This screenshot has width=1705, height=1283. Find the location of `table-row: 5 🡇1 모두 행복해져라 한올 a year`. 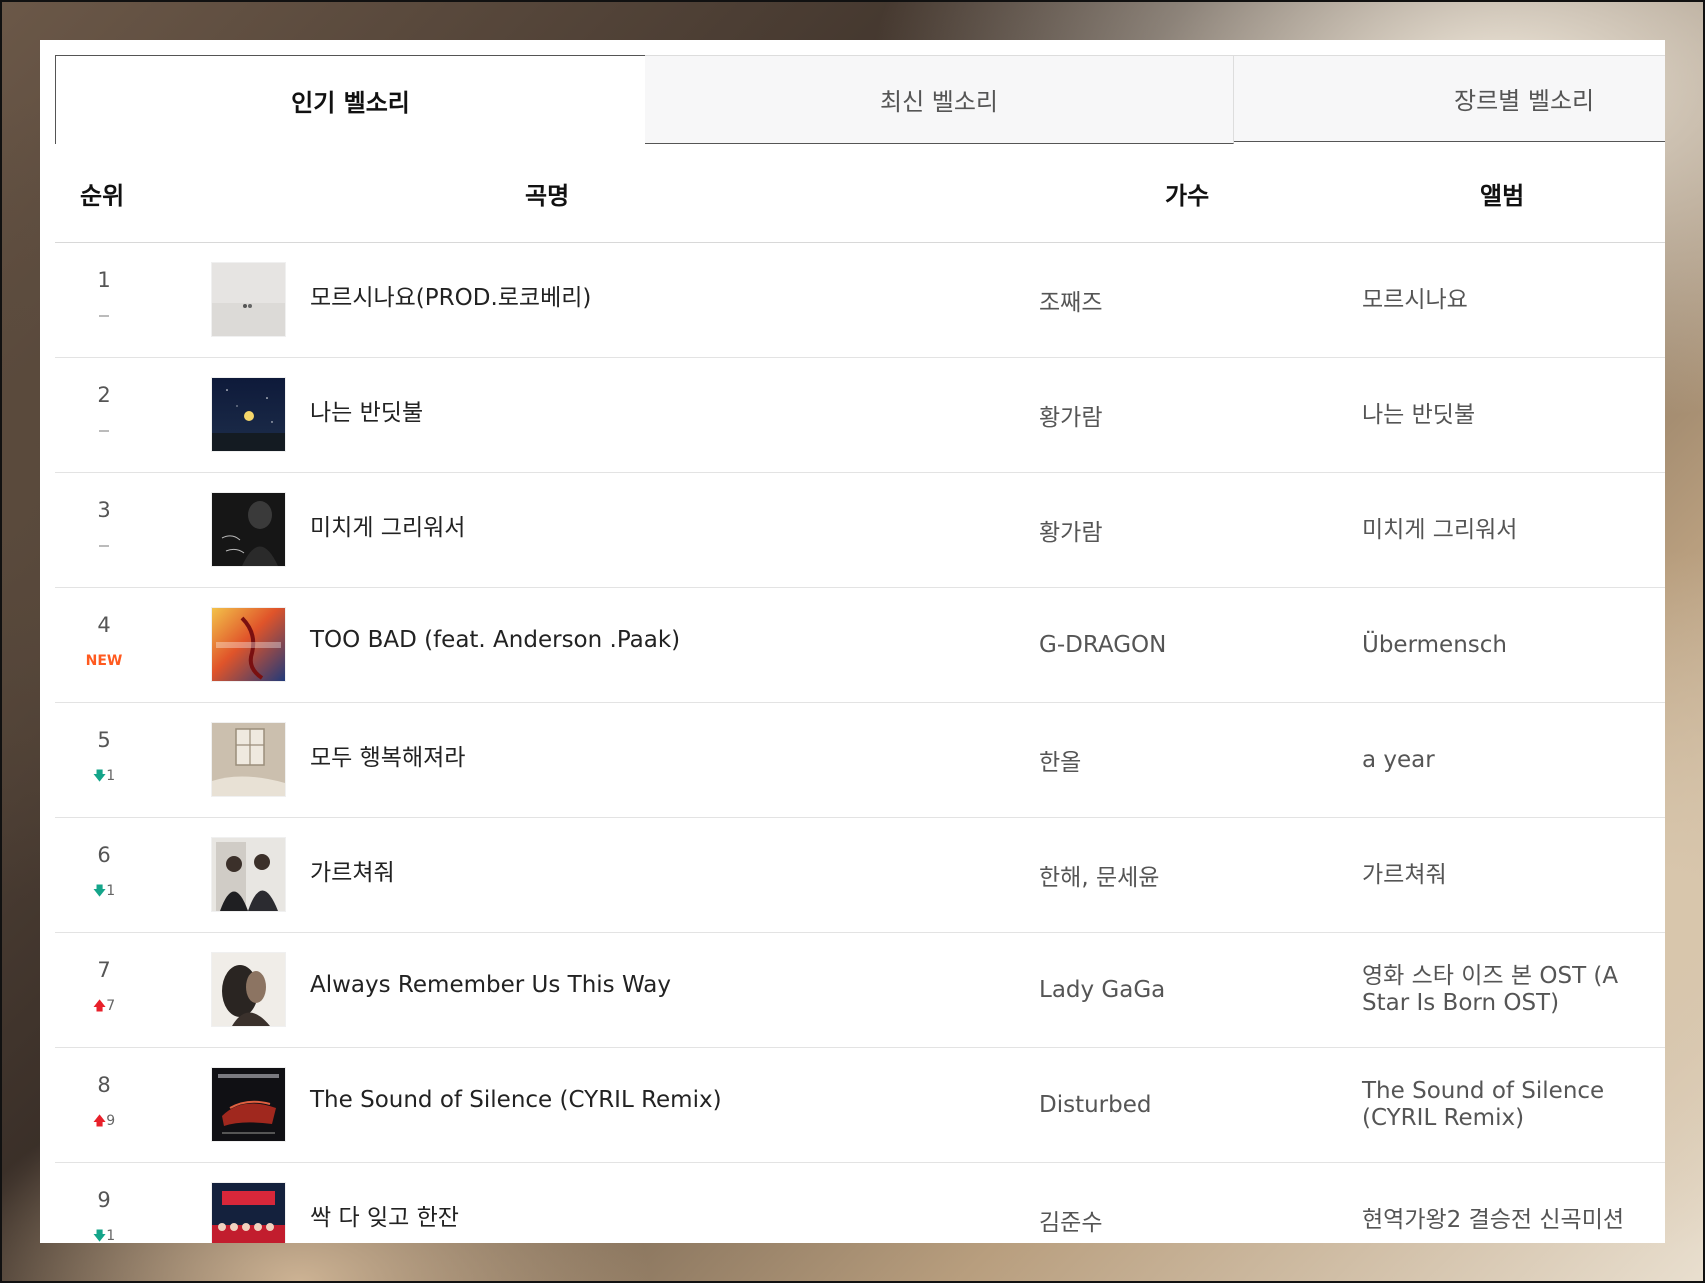

table-row: 5 🡇1 모두 행복해져라 한올 a year is located at coordinates (860, 760).